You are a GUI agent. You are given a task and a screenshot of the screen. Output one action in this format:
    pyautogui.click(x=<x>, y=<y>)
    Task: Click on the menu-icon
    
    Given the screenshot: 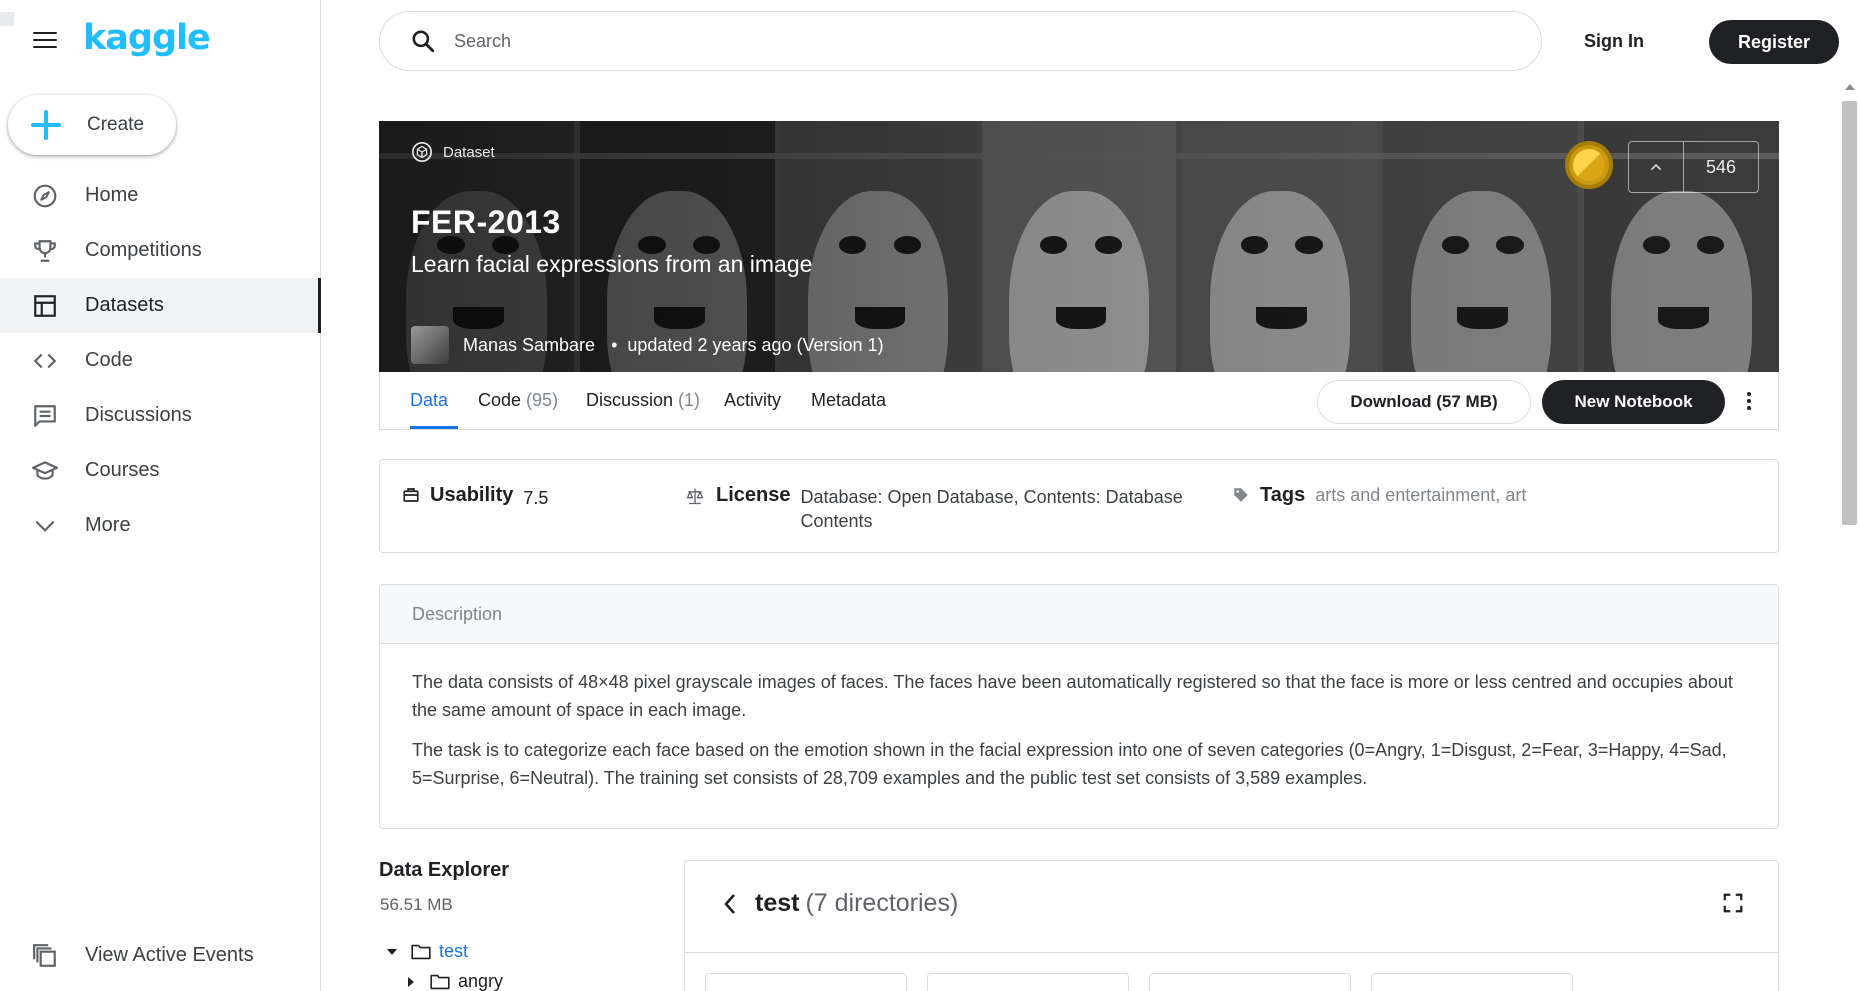 What is the action you would take?
    pyautogui.click(x=45, y=41)
    